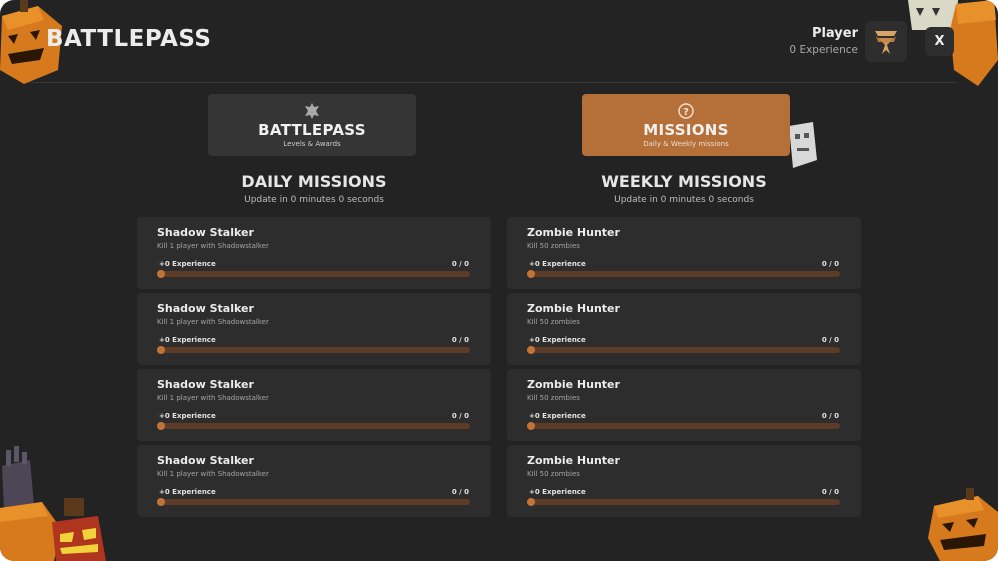 This screenshot has height=561, width=998. I want to click on player-name: Player, so click(834, 33).